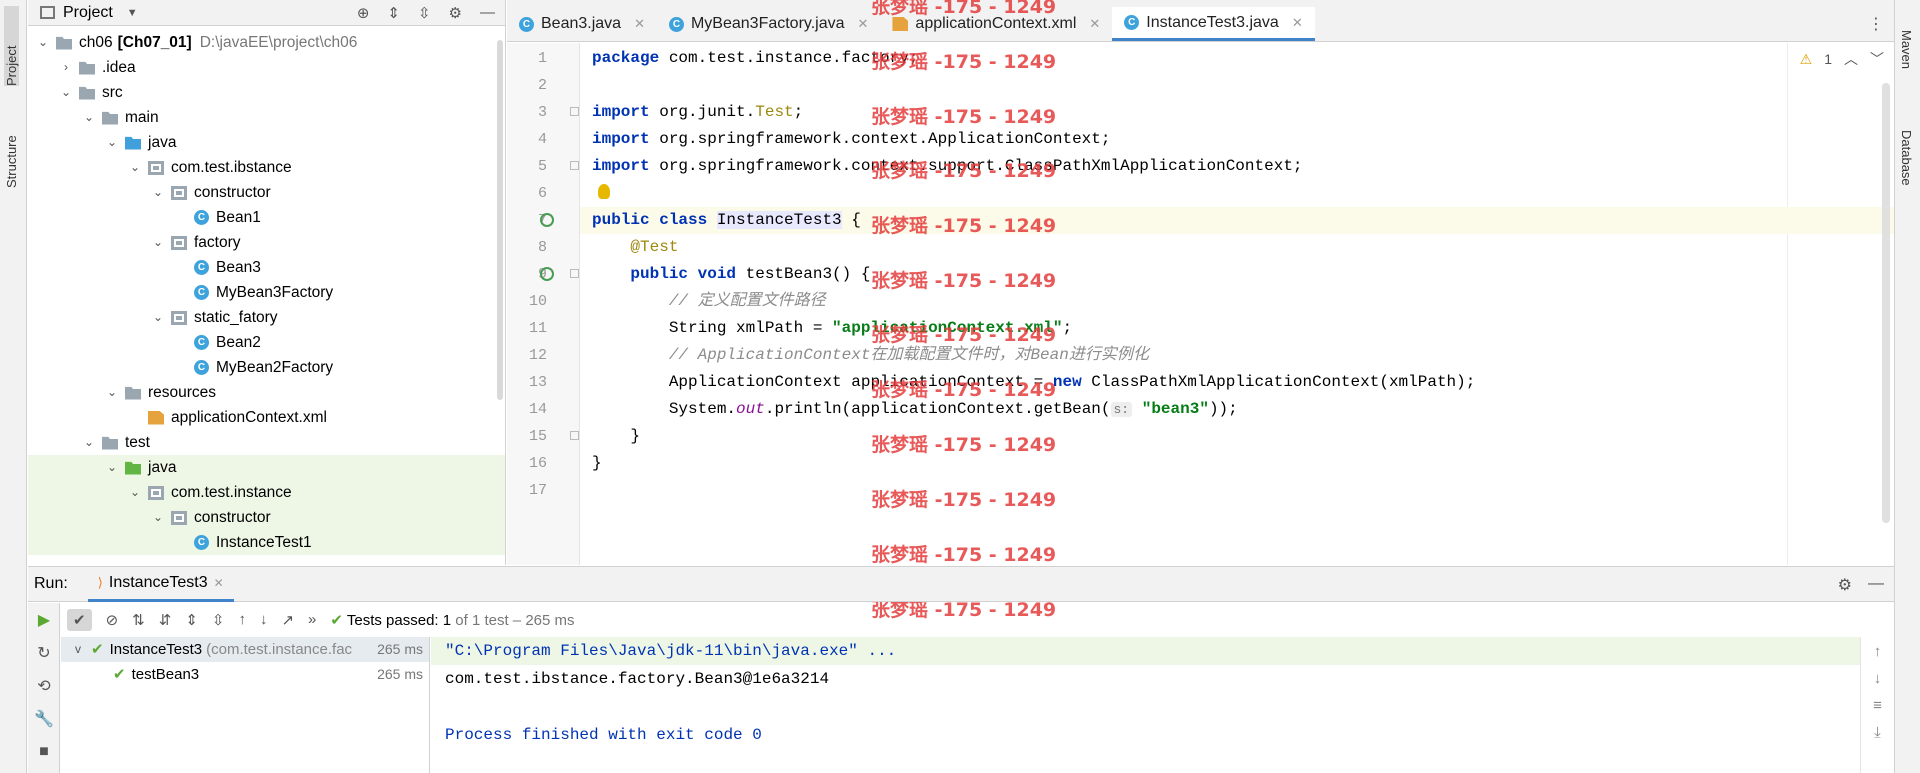 This screenshot has height=773, width=1920. What do you see at coordinates (266, 392) in the screenshot?
I see `tree-item: ⌄ resources` at bounding box center [266, 392].